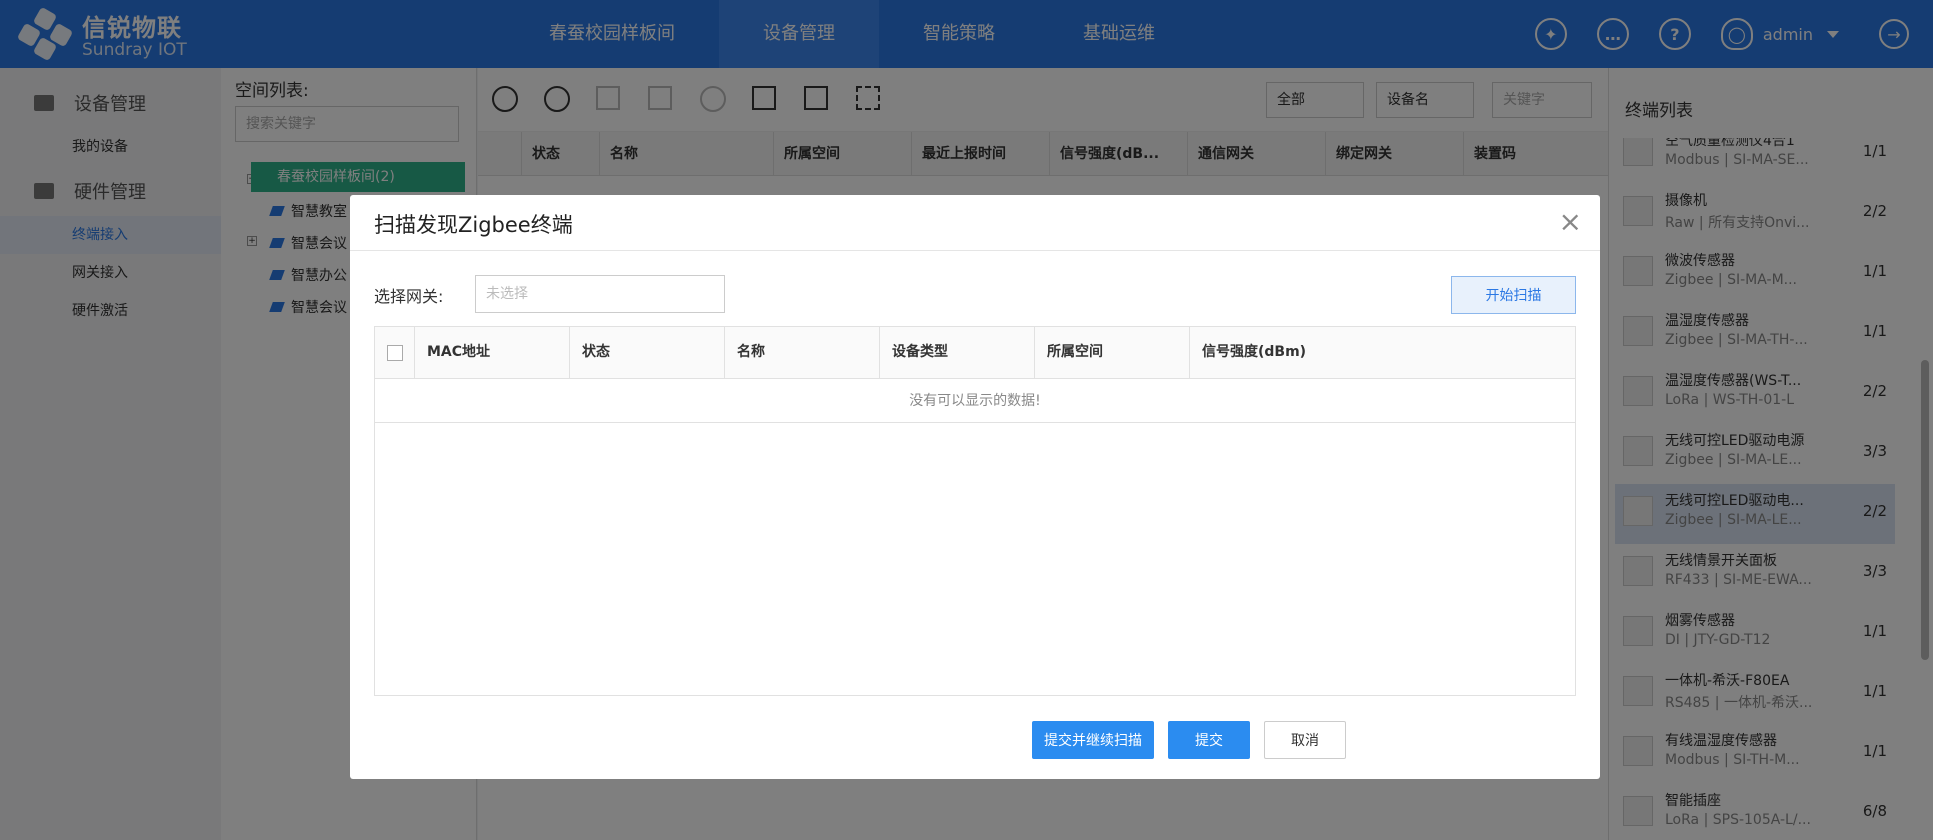 This screenshot has width=1933, height=840. What do you see at coordinates (1093, 740) in the screenshot?
I see `submit-continue-button: 提交并继续扫描` at bounding box center [1093, 740].